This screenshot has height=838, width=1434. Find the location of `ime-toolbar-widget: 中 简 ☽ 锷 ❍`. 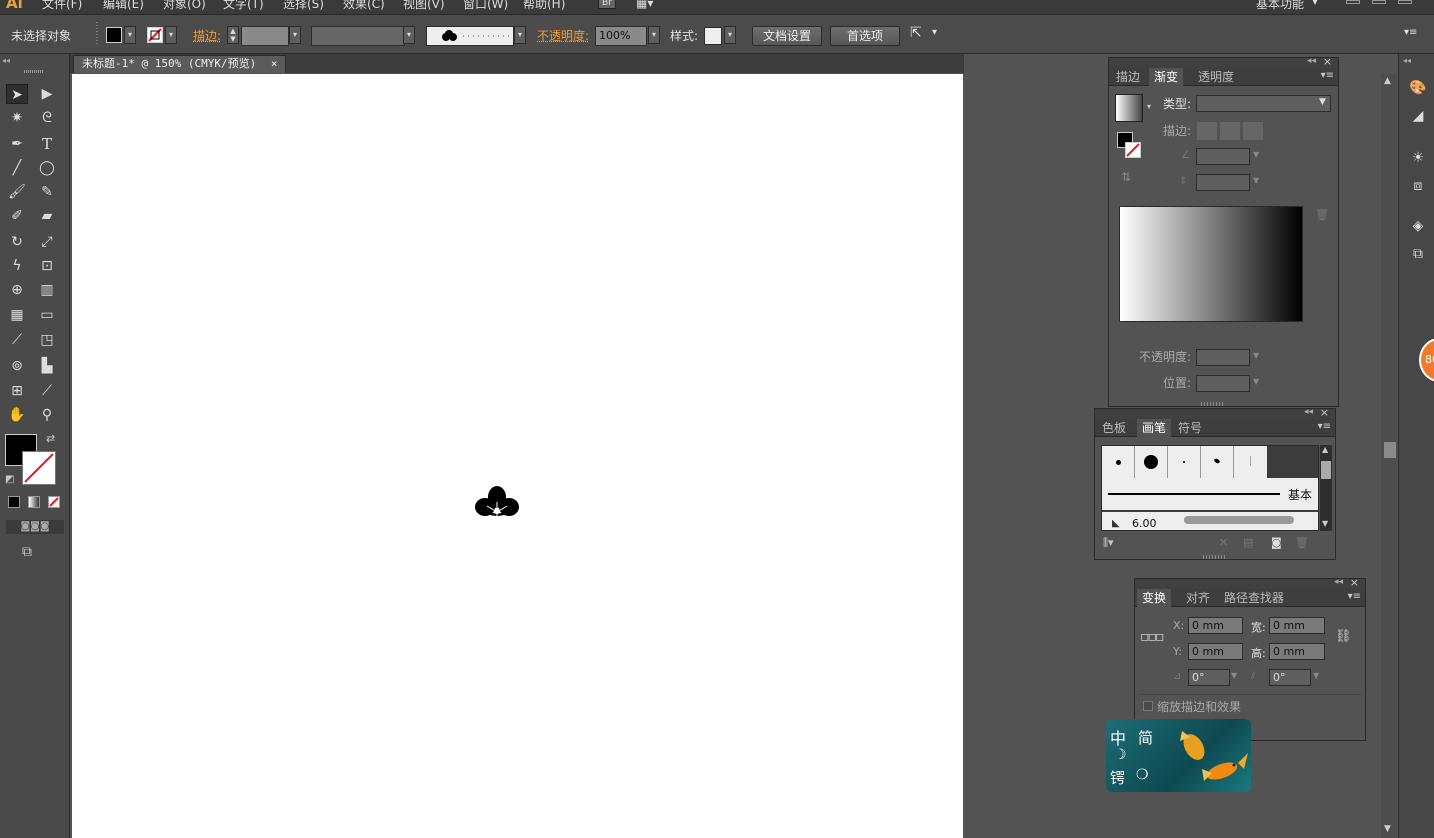

ime-toolbar-widget: 中 简 ☽ 锷 ❍ is located at coordinates (1178, 755).